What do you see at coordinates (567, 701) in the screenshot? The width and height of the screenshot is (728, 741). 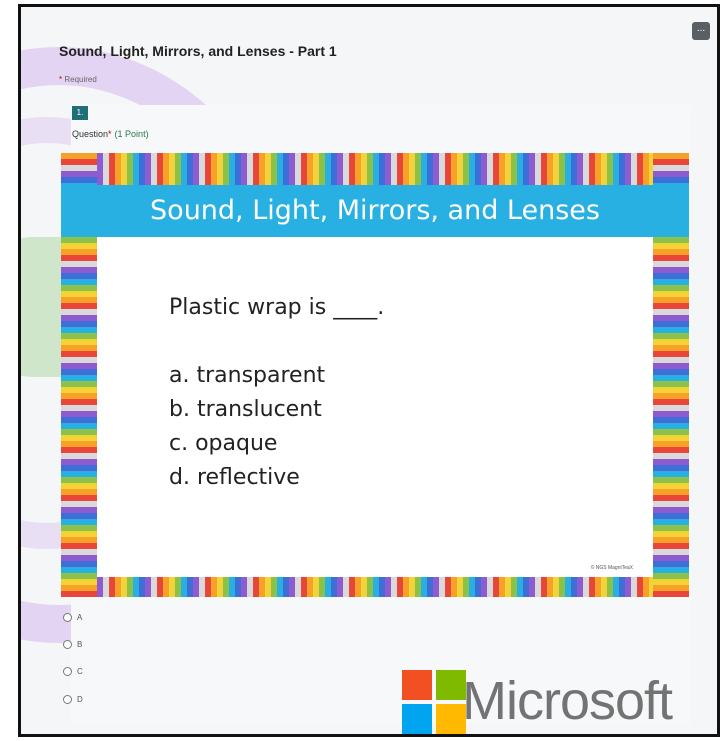 I see `microsoft-wordmark: Microsoft` at bounding box center [567, 701].